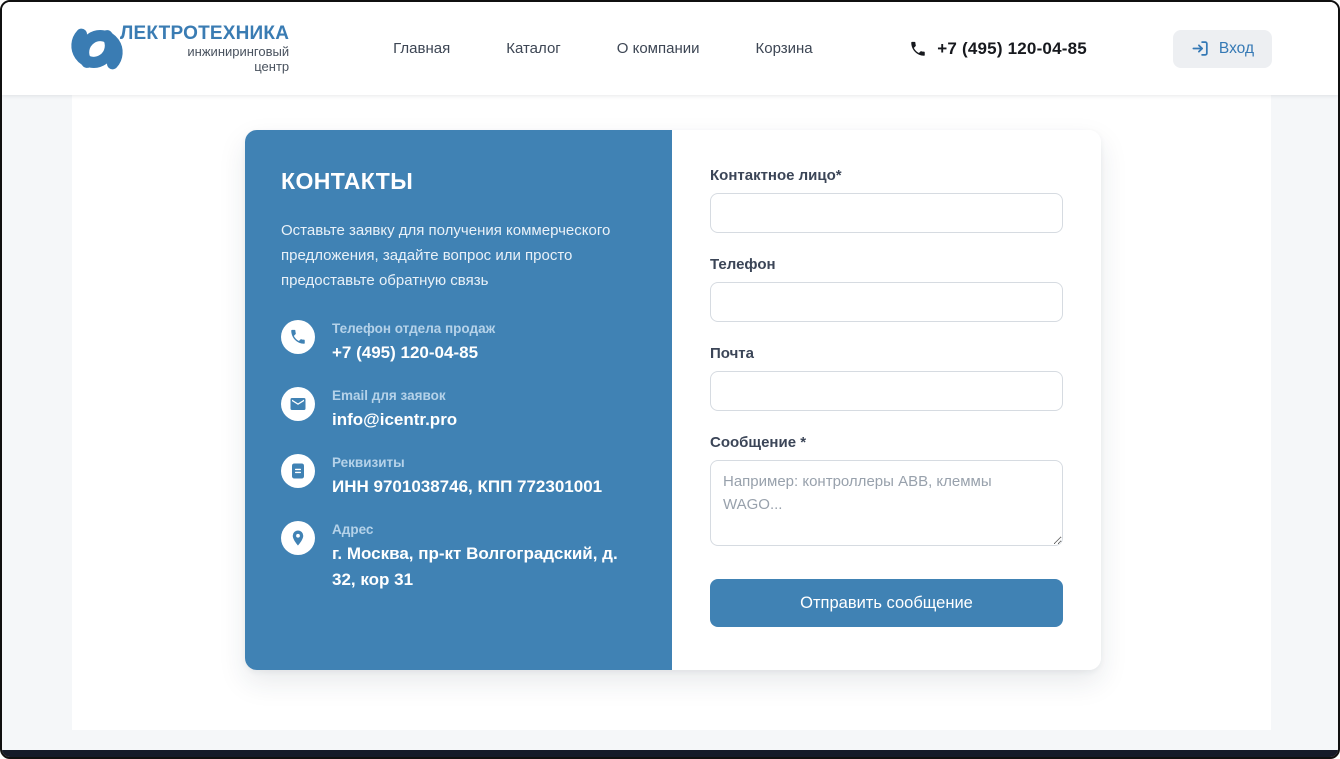 The width and height of the screenshot is (1340, 759). What do you see at coordinates (413, 353) in the screenshot?
I see `contact-phone-value: +7 (495) 120-04-85` at bounding box center [413, 353].